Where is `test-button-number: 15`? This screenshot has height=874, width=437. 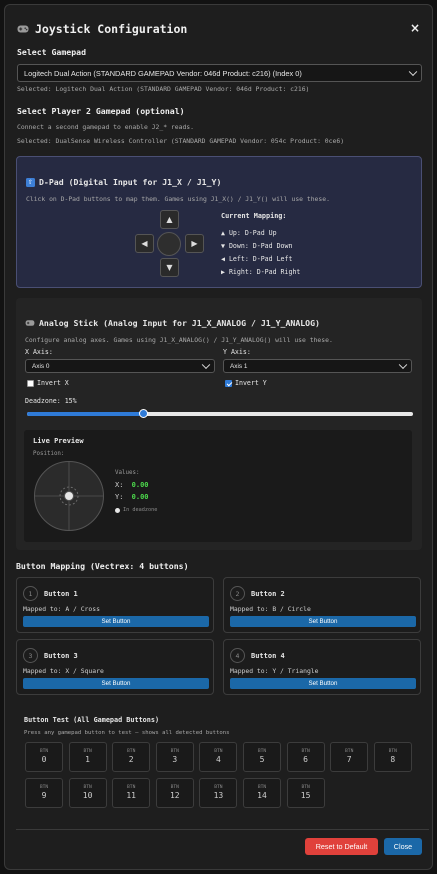 test-button-number: 15 is located at coordinates (305, 795).